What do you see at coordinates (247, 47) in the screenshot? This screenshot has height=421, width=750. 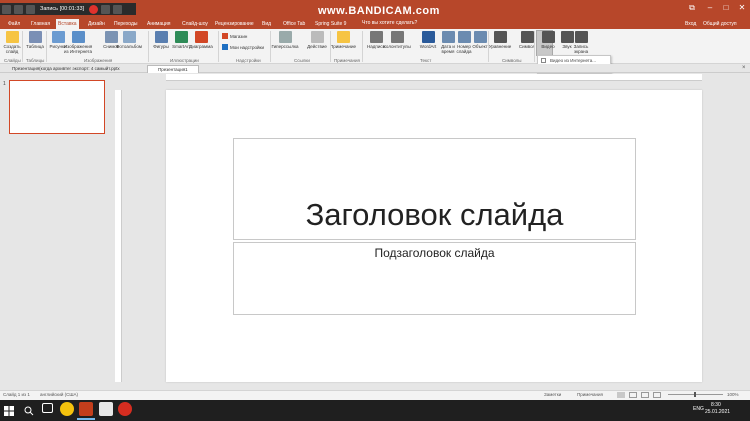 I see `ribbon-button-label: Мои надстройки` at bounding box center [247, 47].